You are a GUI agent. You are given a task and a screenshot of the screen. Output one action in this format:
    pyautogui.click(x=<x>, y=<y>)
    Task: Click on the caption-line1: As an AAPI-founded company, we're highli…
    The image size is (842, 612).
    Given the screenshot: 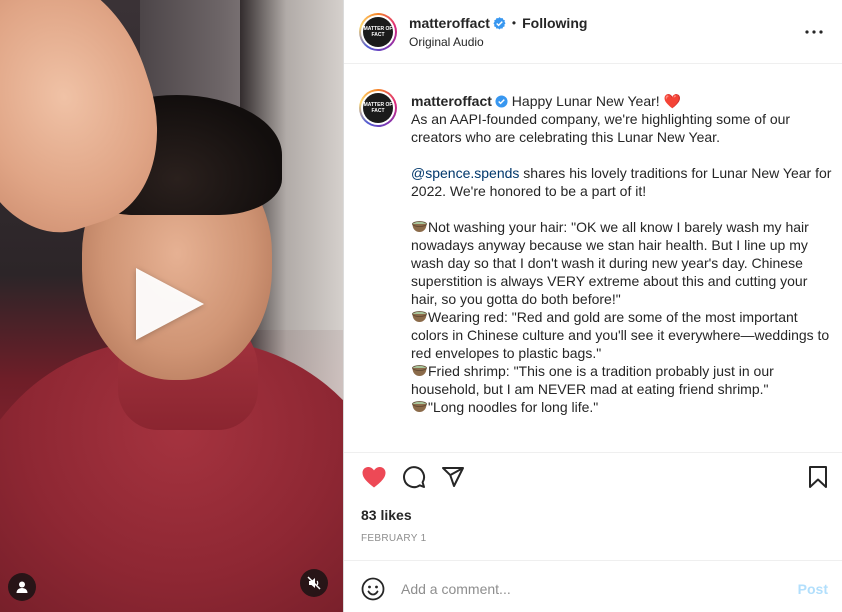 What is the action you would take?
    pyautogui.click(x=601, y=128)
    